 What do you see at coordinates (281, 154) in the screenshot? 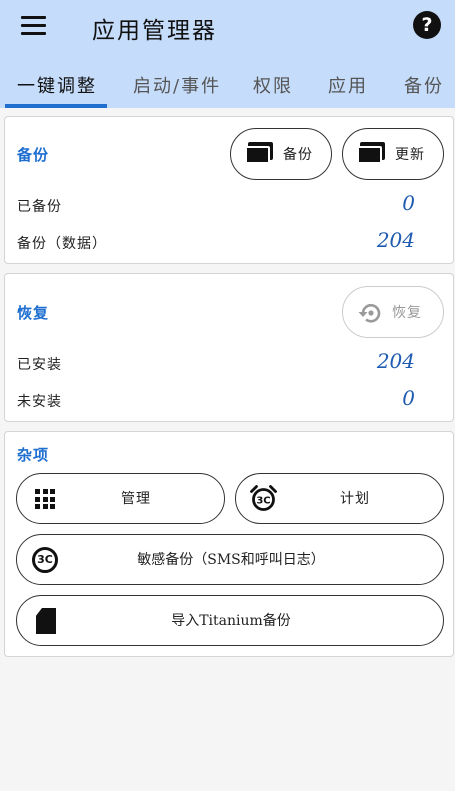
I see `backup-button: 备份` at bounding box center [281, 154].